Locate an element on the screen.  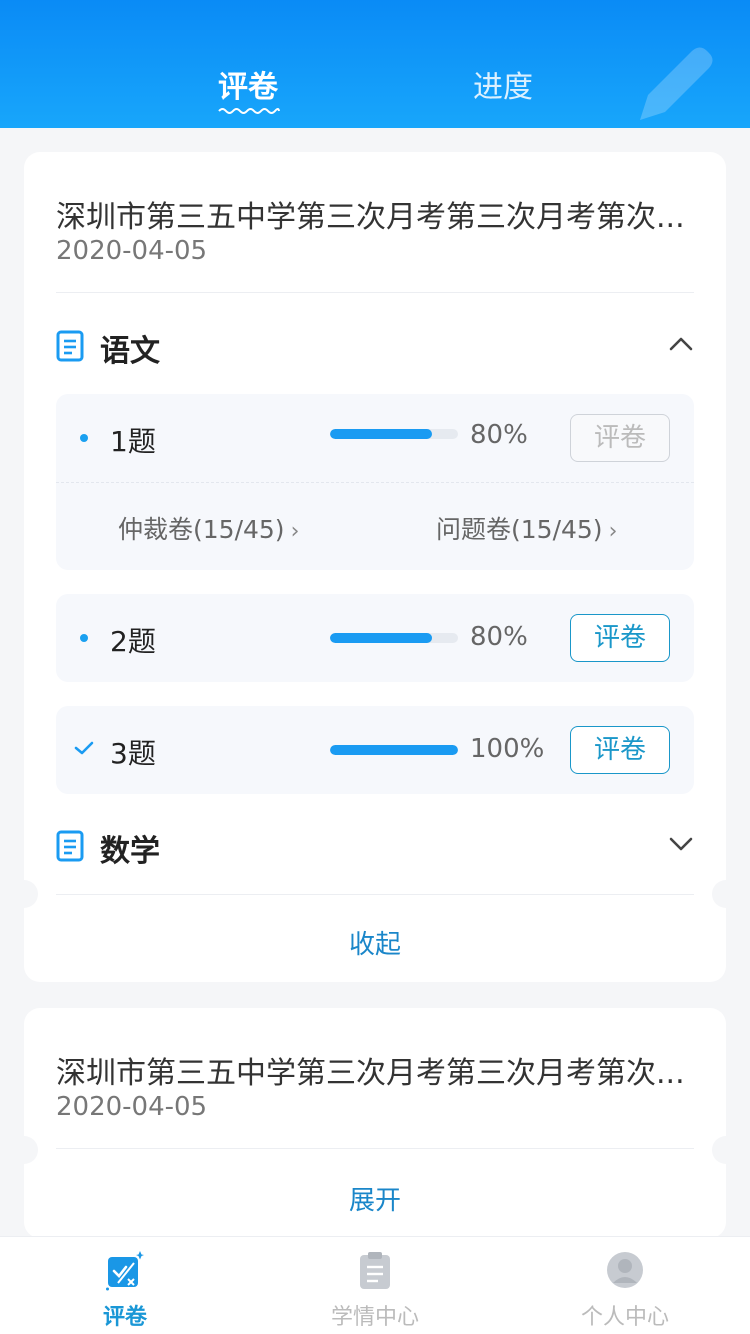
nav-item-profile: 个人中心 is located at coordinates (625, 1285).